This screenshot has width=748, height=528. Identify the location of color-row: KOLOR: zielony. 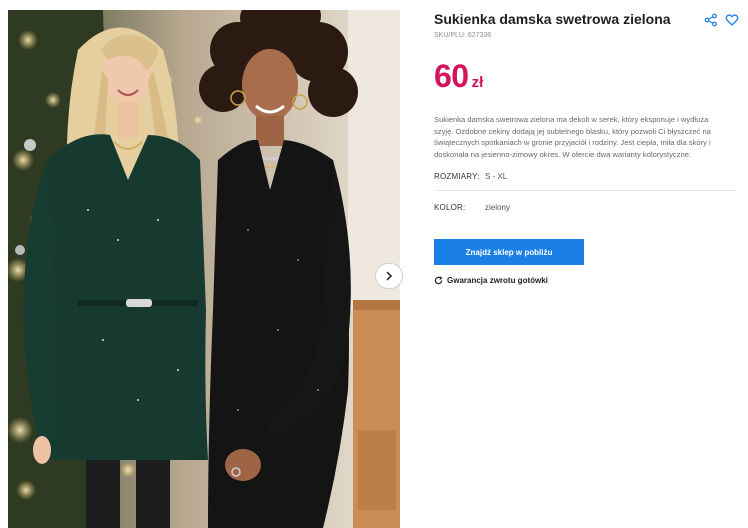
(585, 207).